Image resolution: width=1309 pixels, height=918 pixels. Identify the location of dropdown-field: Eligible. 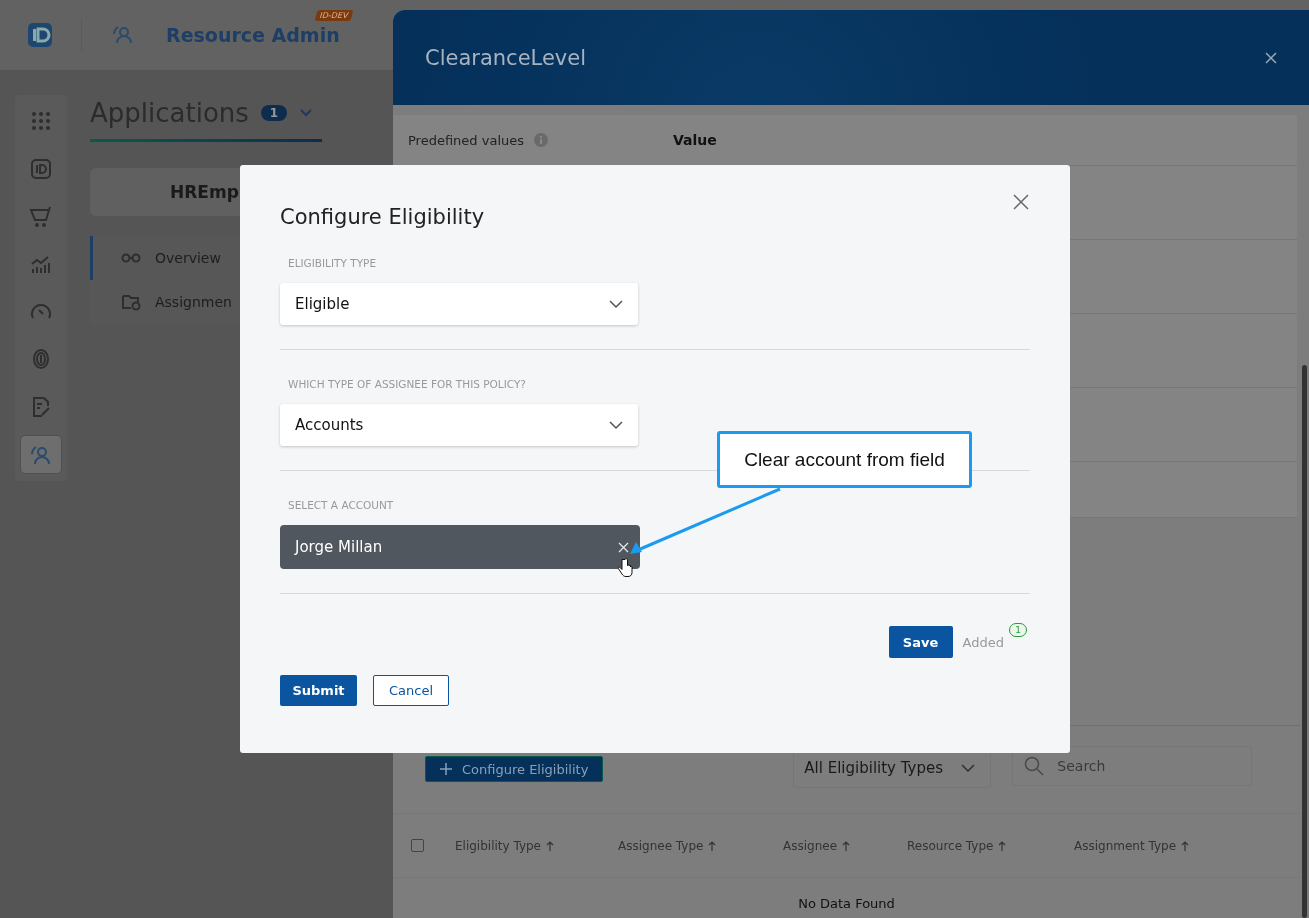
(459, 304).